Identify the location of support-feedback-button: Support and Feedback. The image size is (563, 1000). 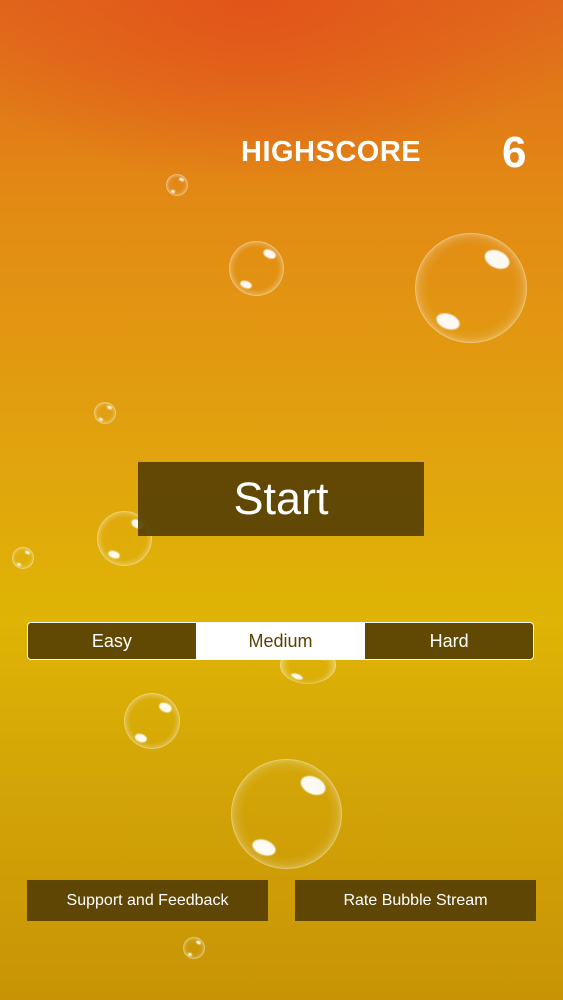
(147, 900).